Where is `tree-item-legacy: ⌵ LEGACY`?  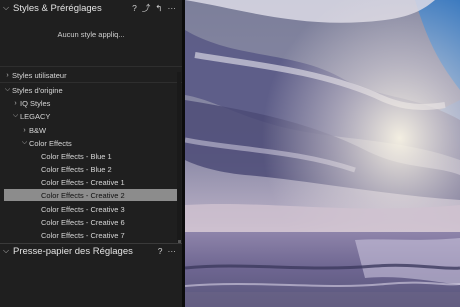
tree-item-legacy: ⌵ LEGACY is located at coordinates (96, 116).